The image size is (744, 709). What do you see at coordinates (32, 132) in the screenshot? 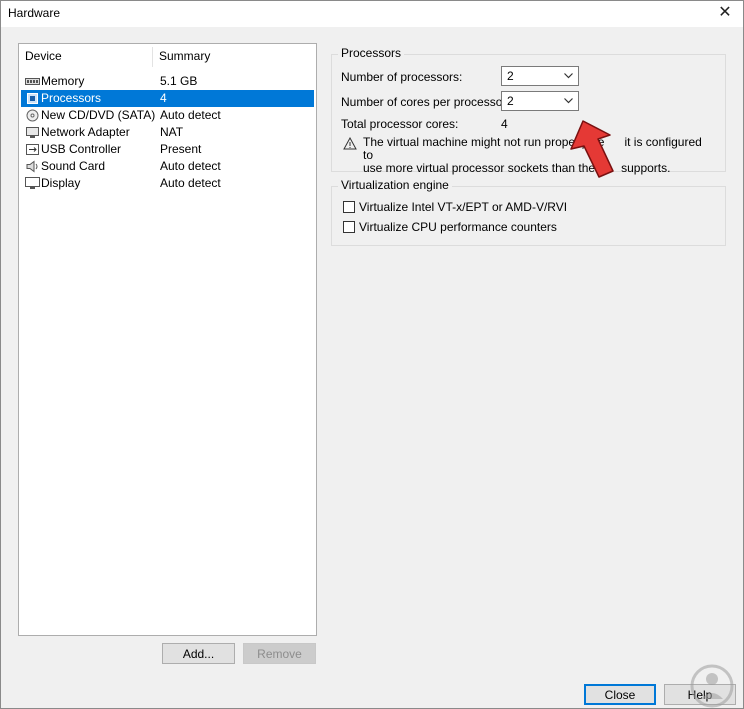
I see `network-adapter-icon` at bounding box center [32, 132].